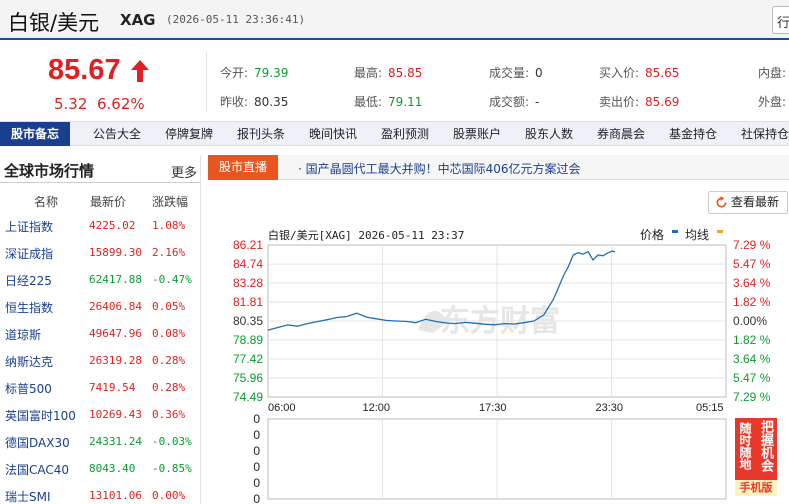 The width and height of the screenshot is (789, 504). I want to click on y-tick-label: 77.42, so click(248, 359).